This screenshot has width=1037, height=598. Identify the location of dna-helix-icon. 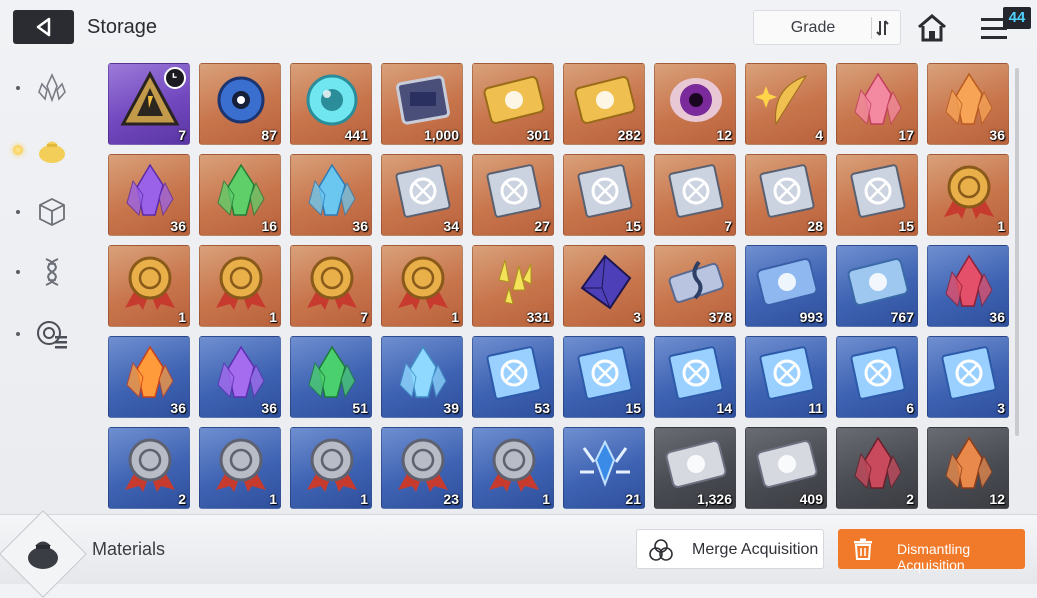
(52, 272).